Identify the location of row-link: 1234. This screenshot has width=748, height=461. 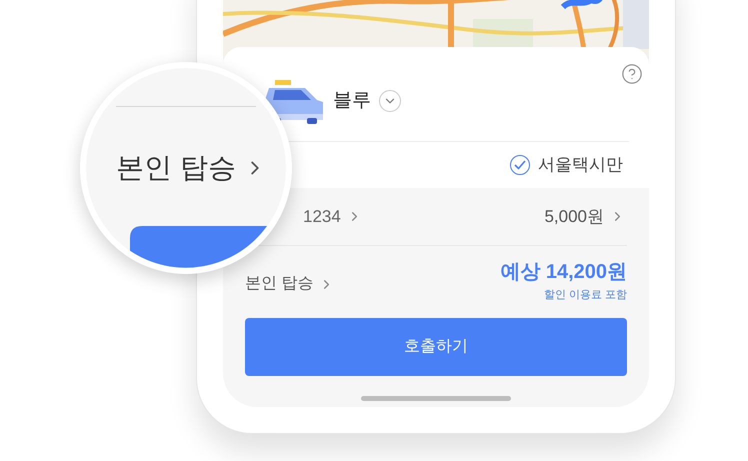
(332, 217).